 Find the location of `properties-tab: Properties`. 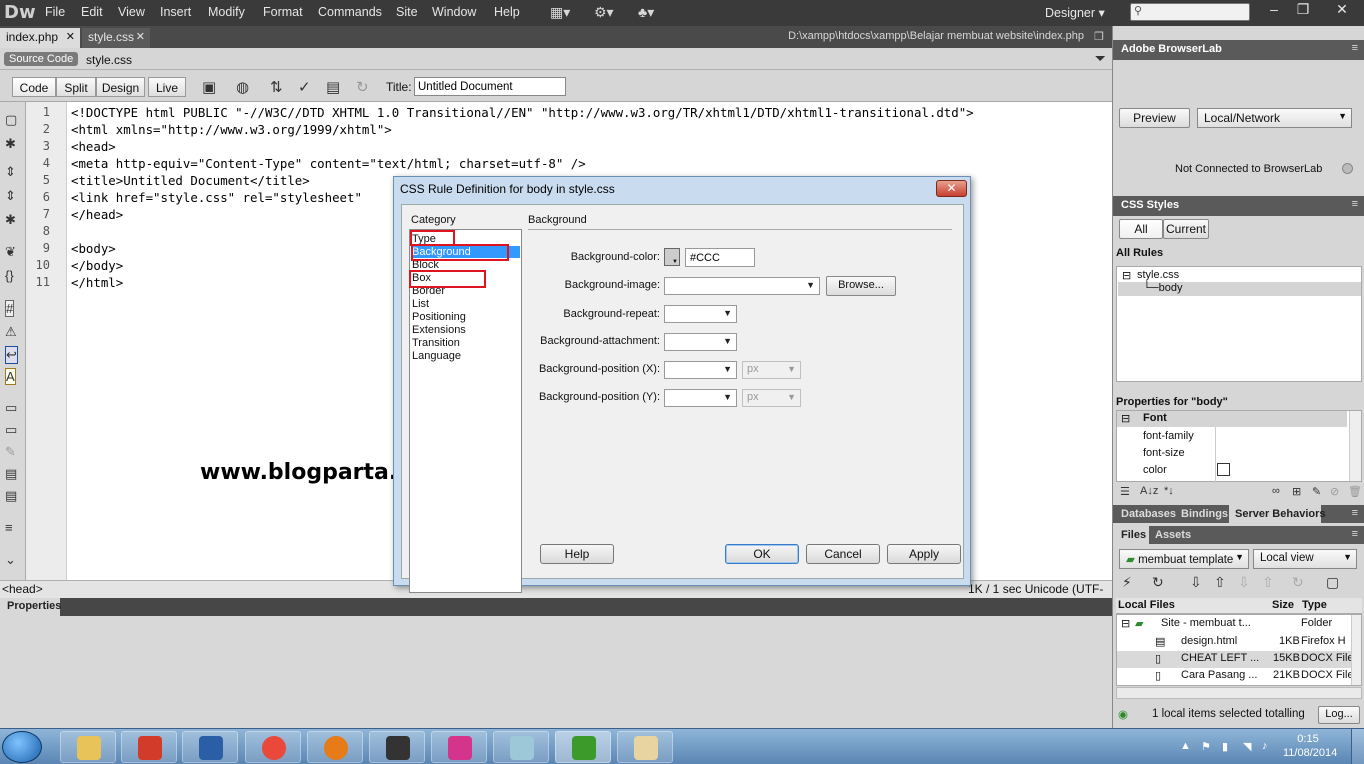

properties-tab: Properties is located at coordinates (30, 607).